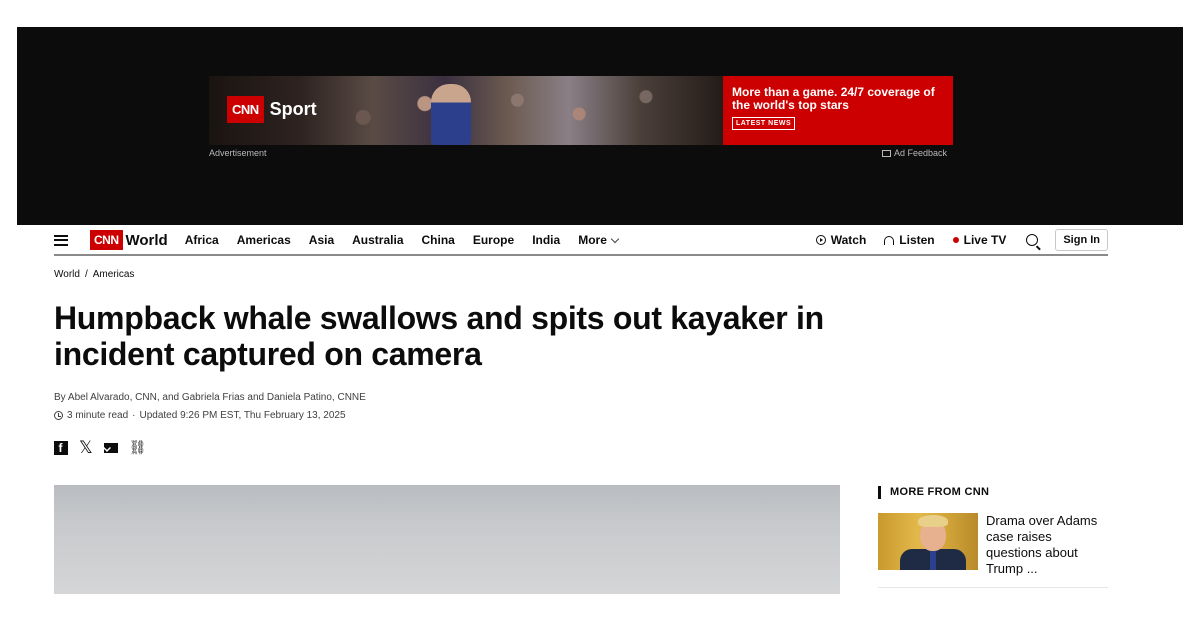 The height and width of the screenshot is (633, 1200). What do you see at coordinates (985, 240) in the screenshot?
I see `live-tv-label: Live TV` at bounding box center [985, 240].